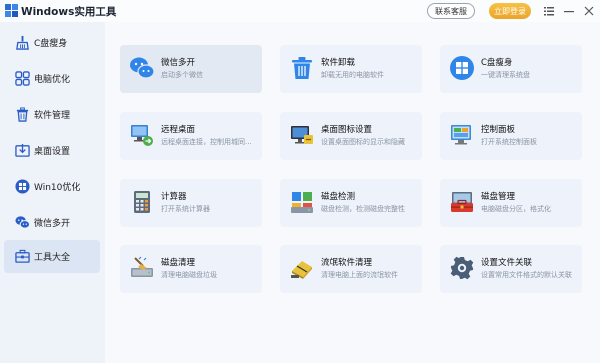  Describe the element at coordinates (363, 142) in the screenshot. I see `tool-description: 设置桌面图标的显示和隐藏` at that location.